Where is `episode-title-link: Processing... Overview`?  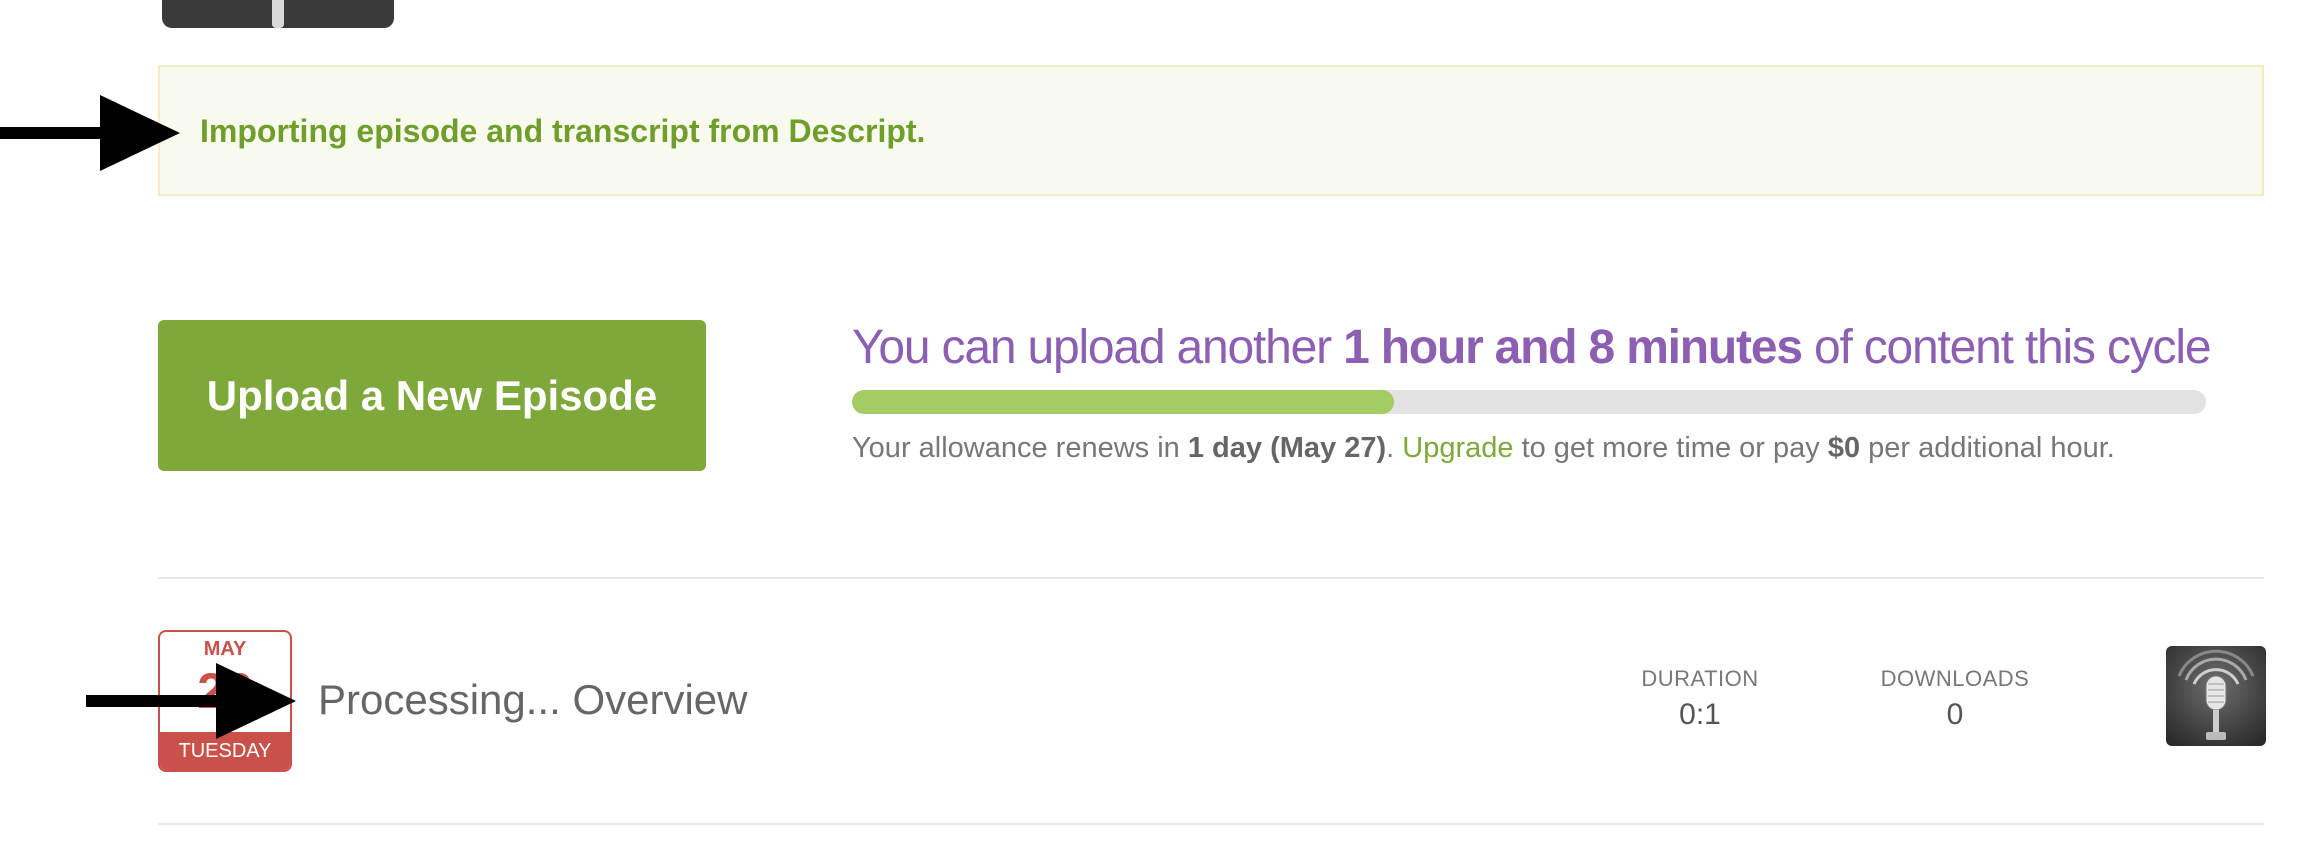
episode-title-link: Processing... Overview is located at coordinates (532, 700).